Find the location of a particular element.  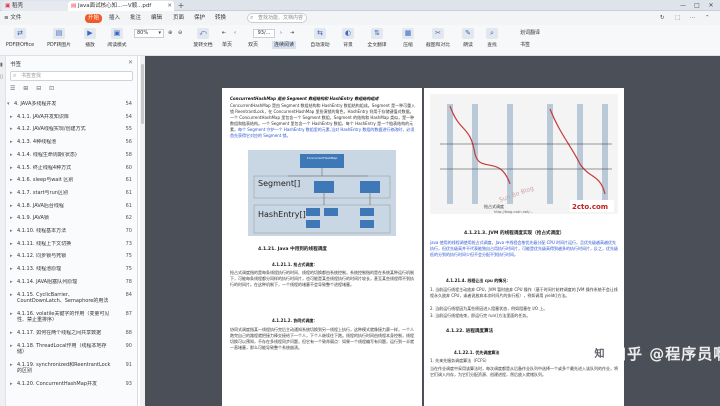

find-button: ⌕ 查找 is located at coordinates (492, 40).